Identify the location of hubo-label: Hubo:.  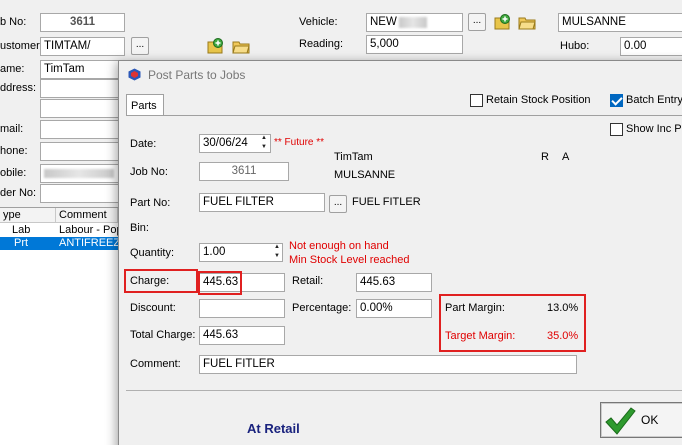
(575, 46).